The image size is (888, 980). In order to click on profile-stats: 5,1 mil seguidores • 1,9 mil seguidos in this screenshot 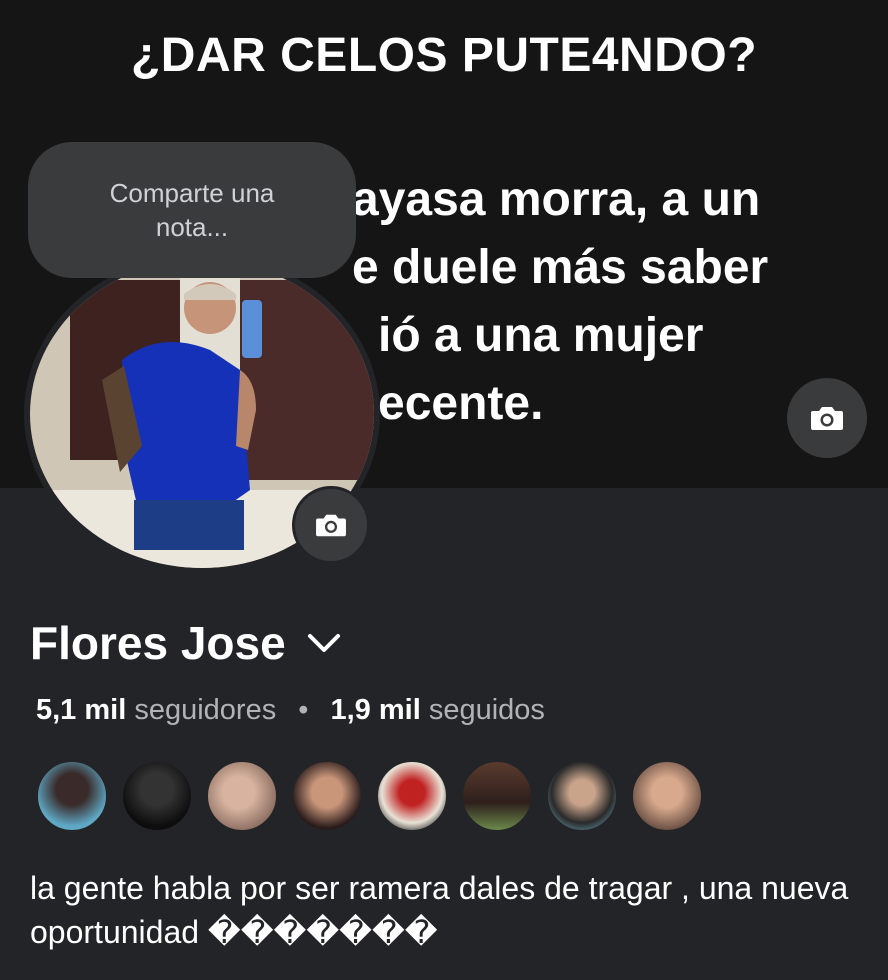, I will do `click(290, 710)`.